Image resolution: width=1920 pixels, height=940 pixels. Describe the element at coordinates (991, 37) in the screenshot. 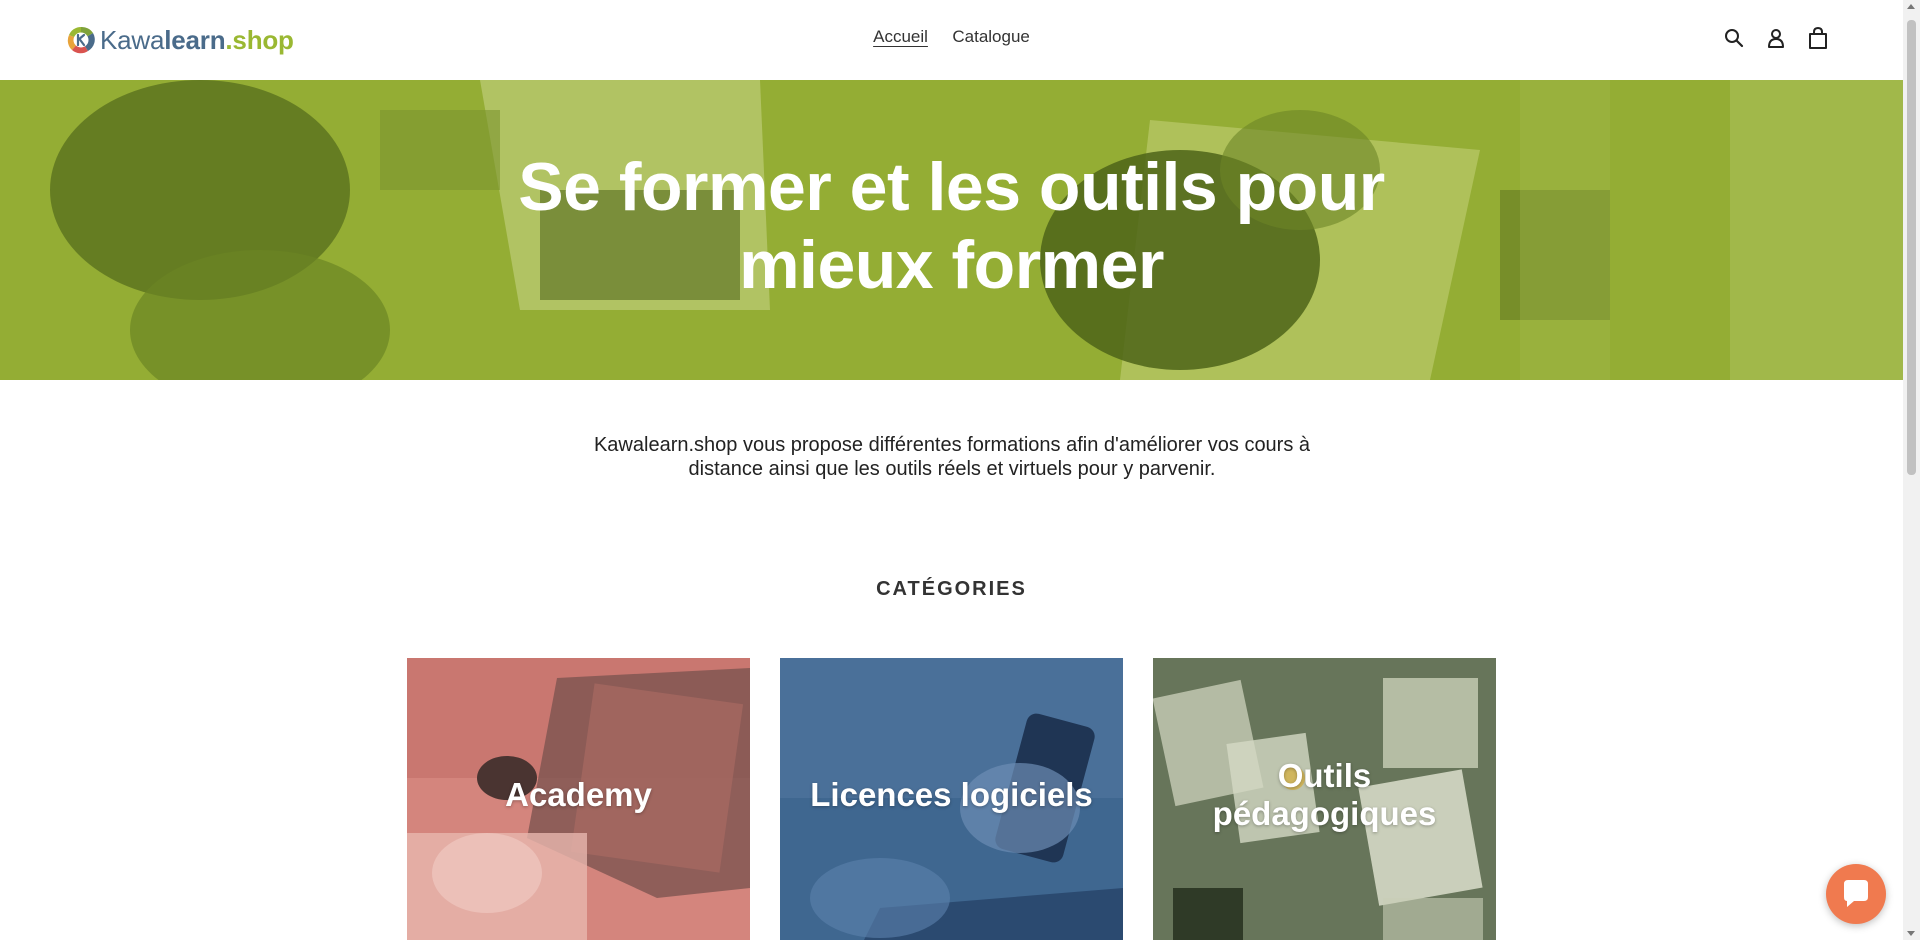

I see `nav-link-catalogue: Catalogue` at that location.